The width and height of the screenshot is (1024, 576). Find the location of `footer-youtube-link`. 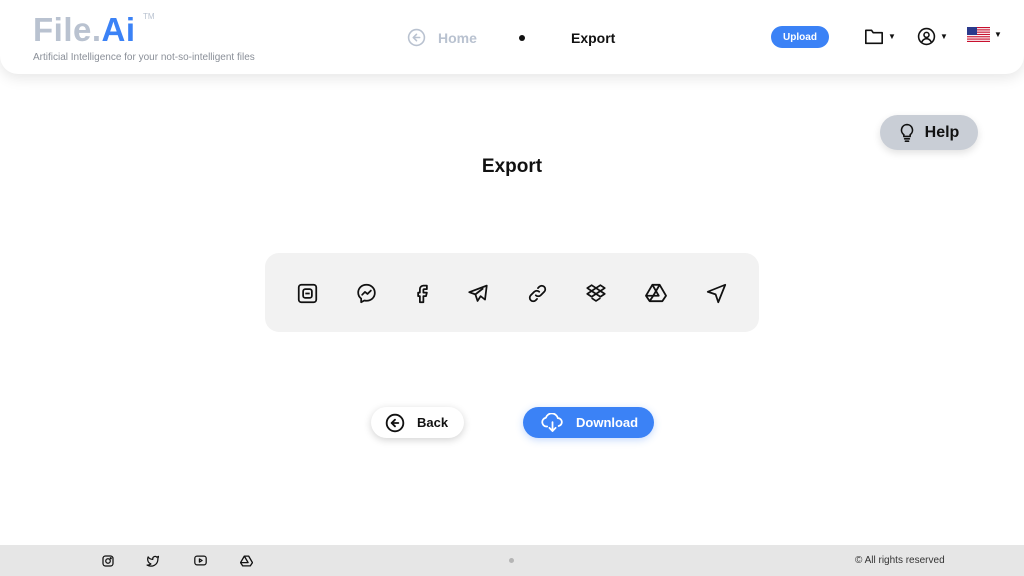

footer-youtube-link is located at coordinates (200, 560).